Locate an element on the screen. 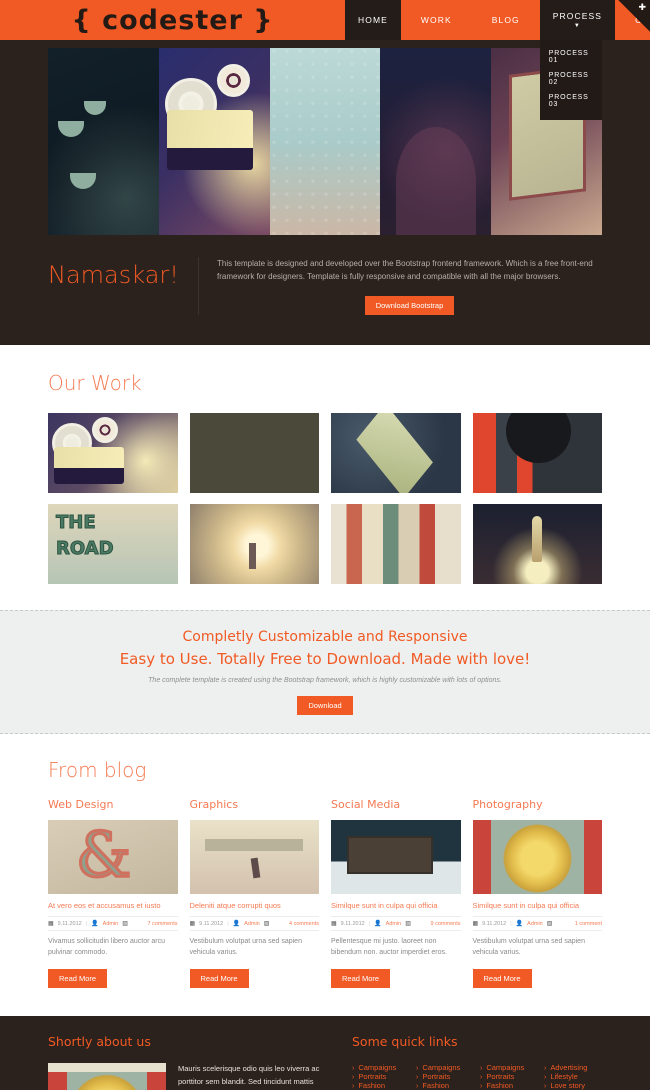 The height and width of the screenshot is (1090, 650). chevron-down-icon: ▼ is located at coordinates (577, 26).